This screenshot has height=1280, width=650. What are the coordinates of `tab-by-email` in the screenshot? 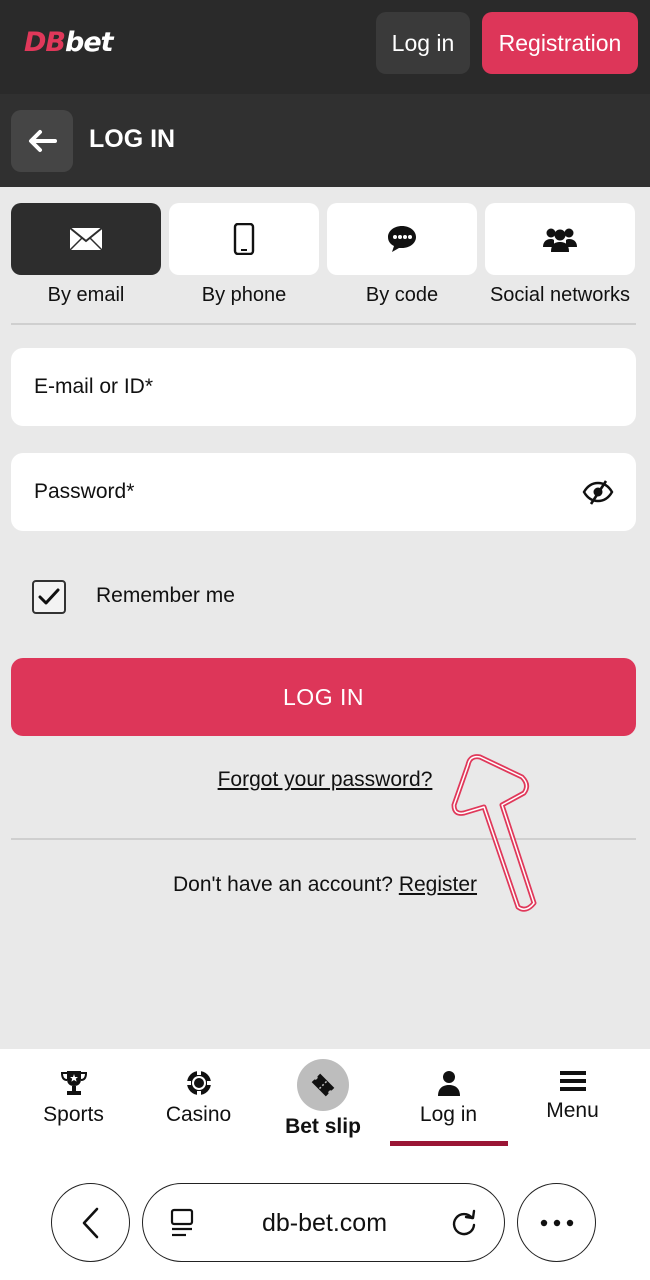 It's located at (86, 239).